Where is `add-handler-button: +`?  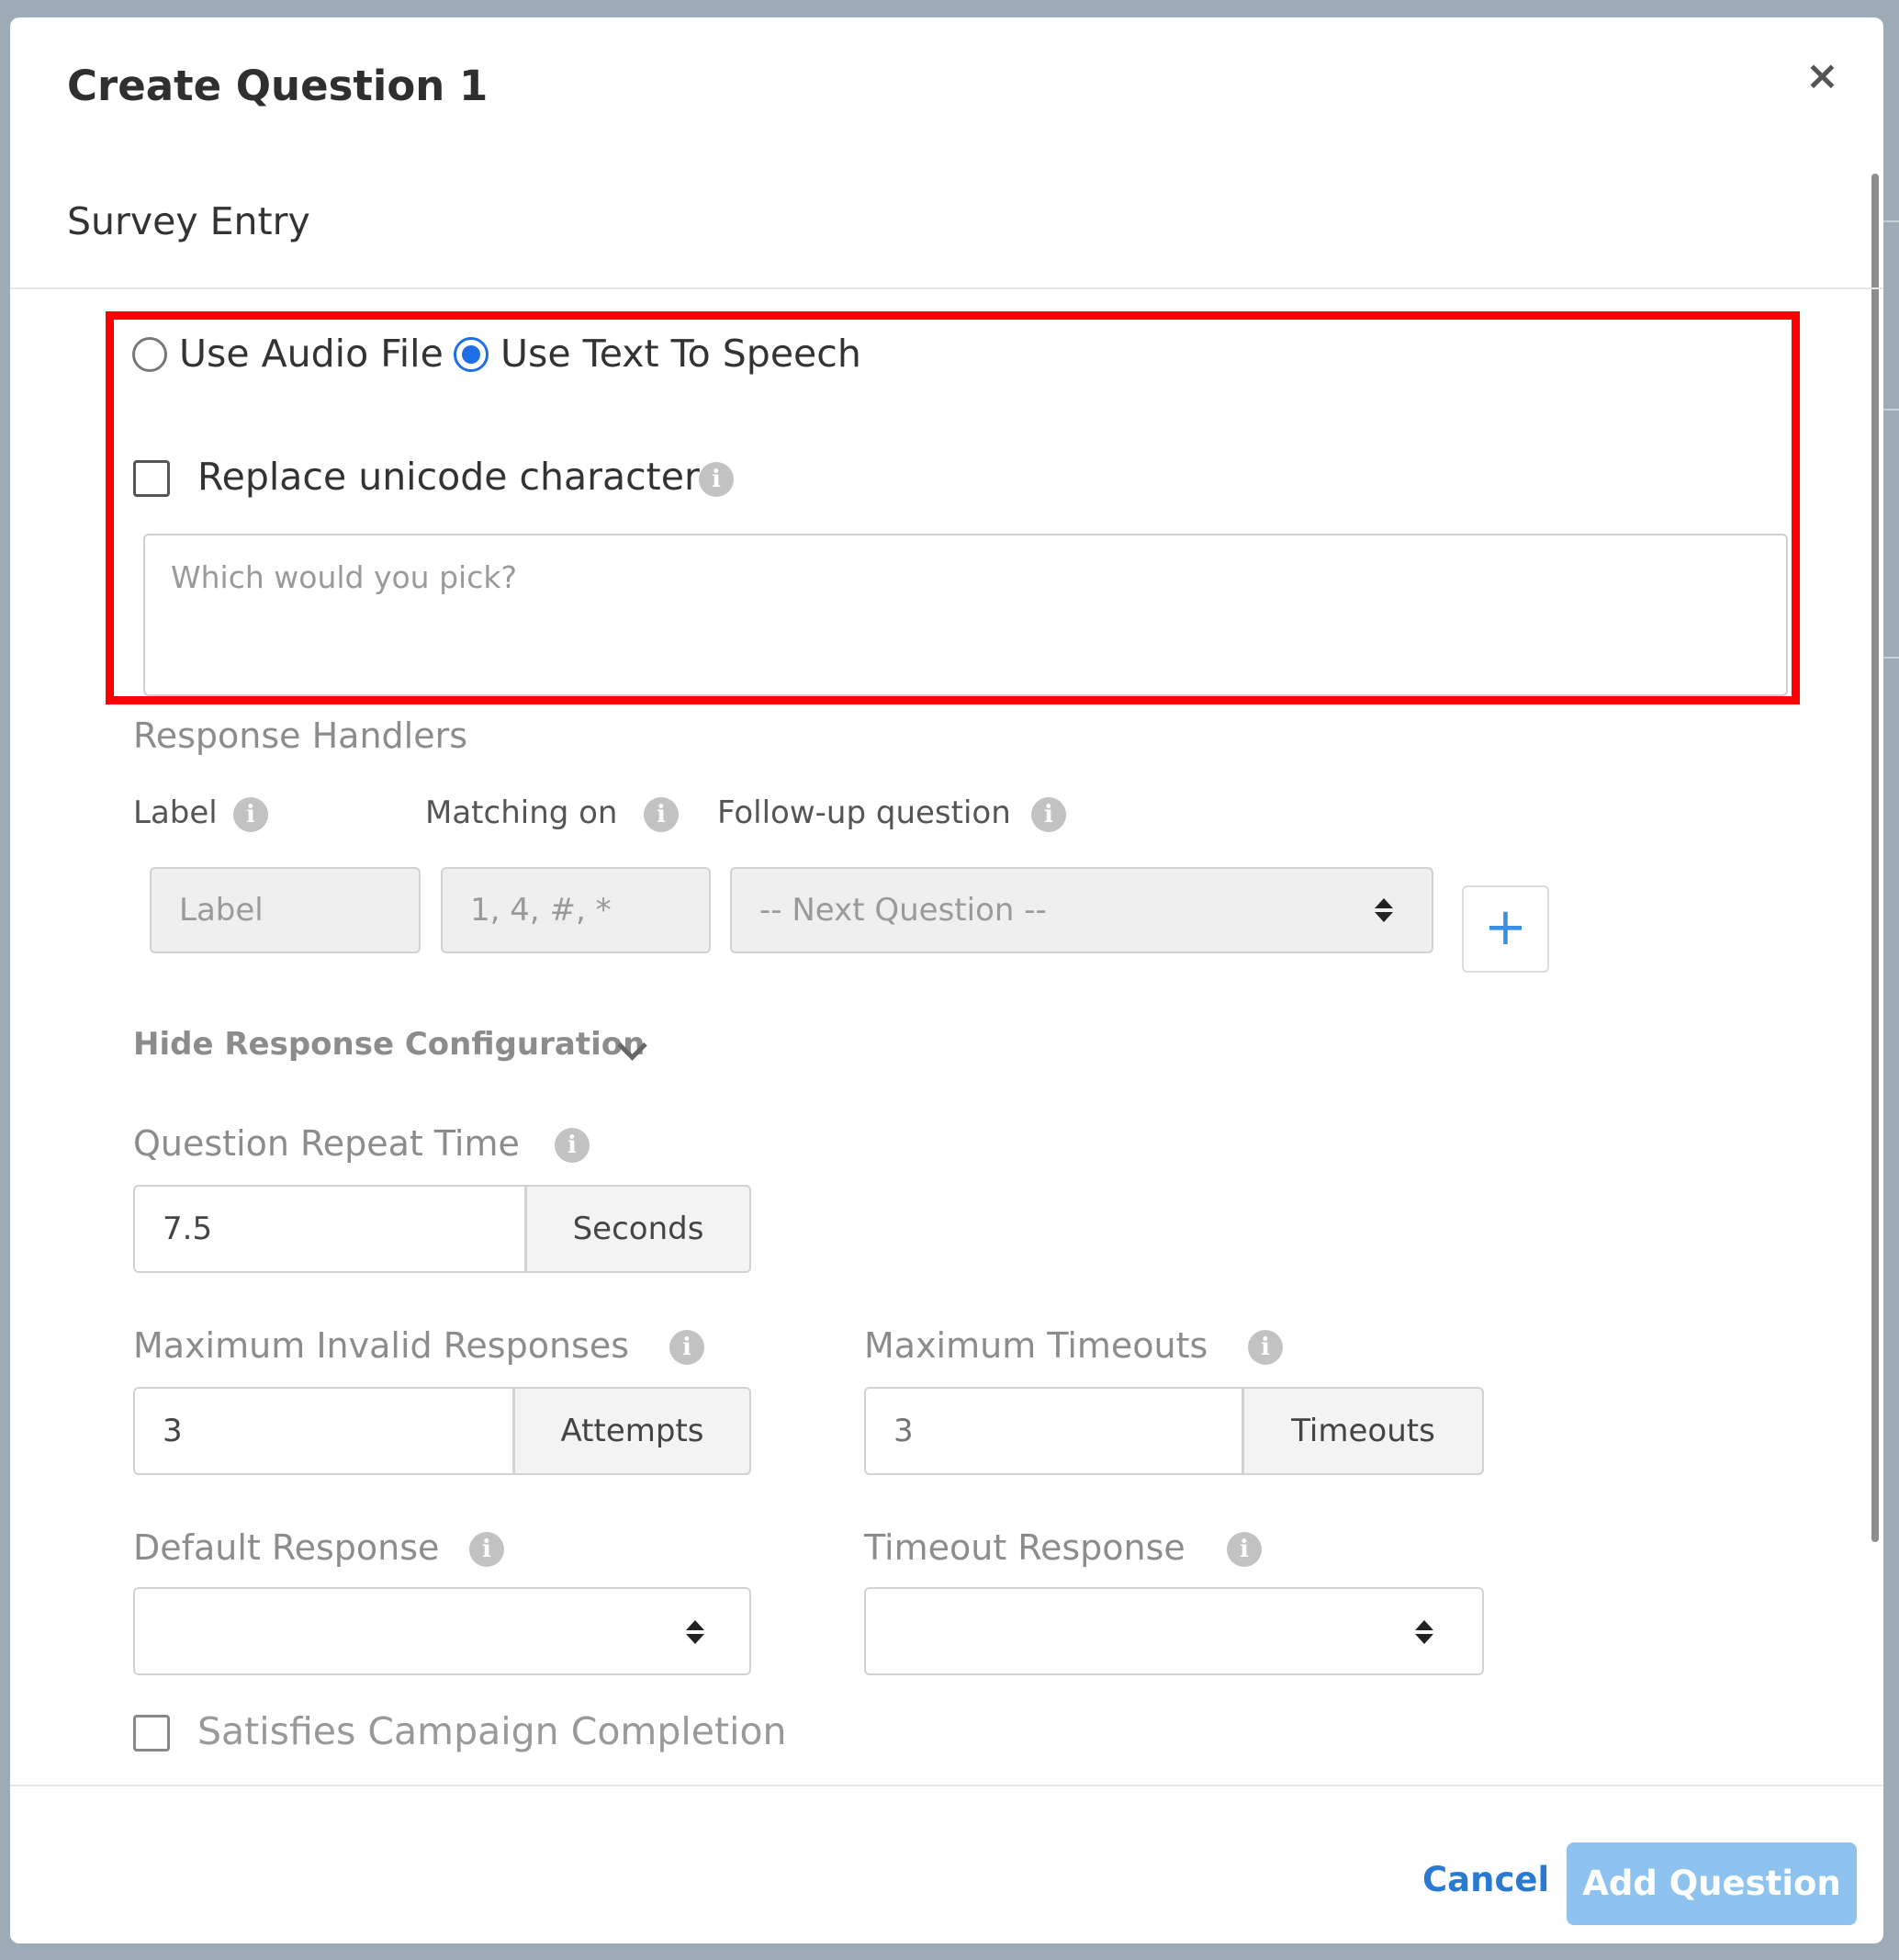
add-handler-button: + is located at coordinates (1505, 929).